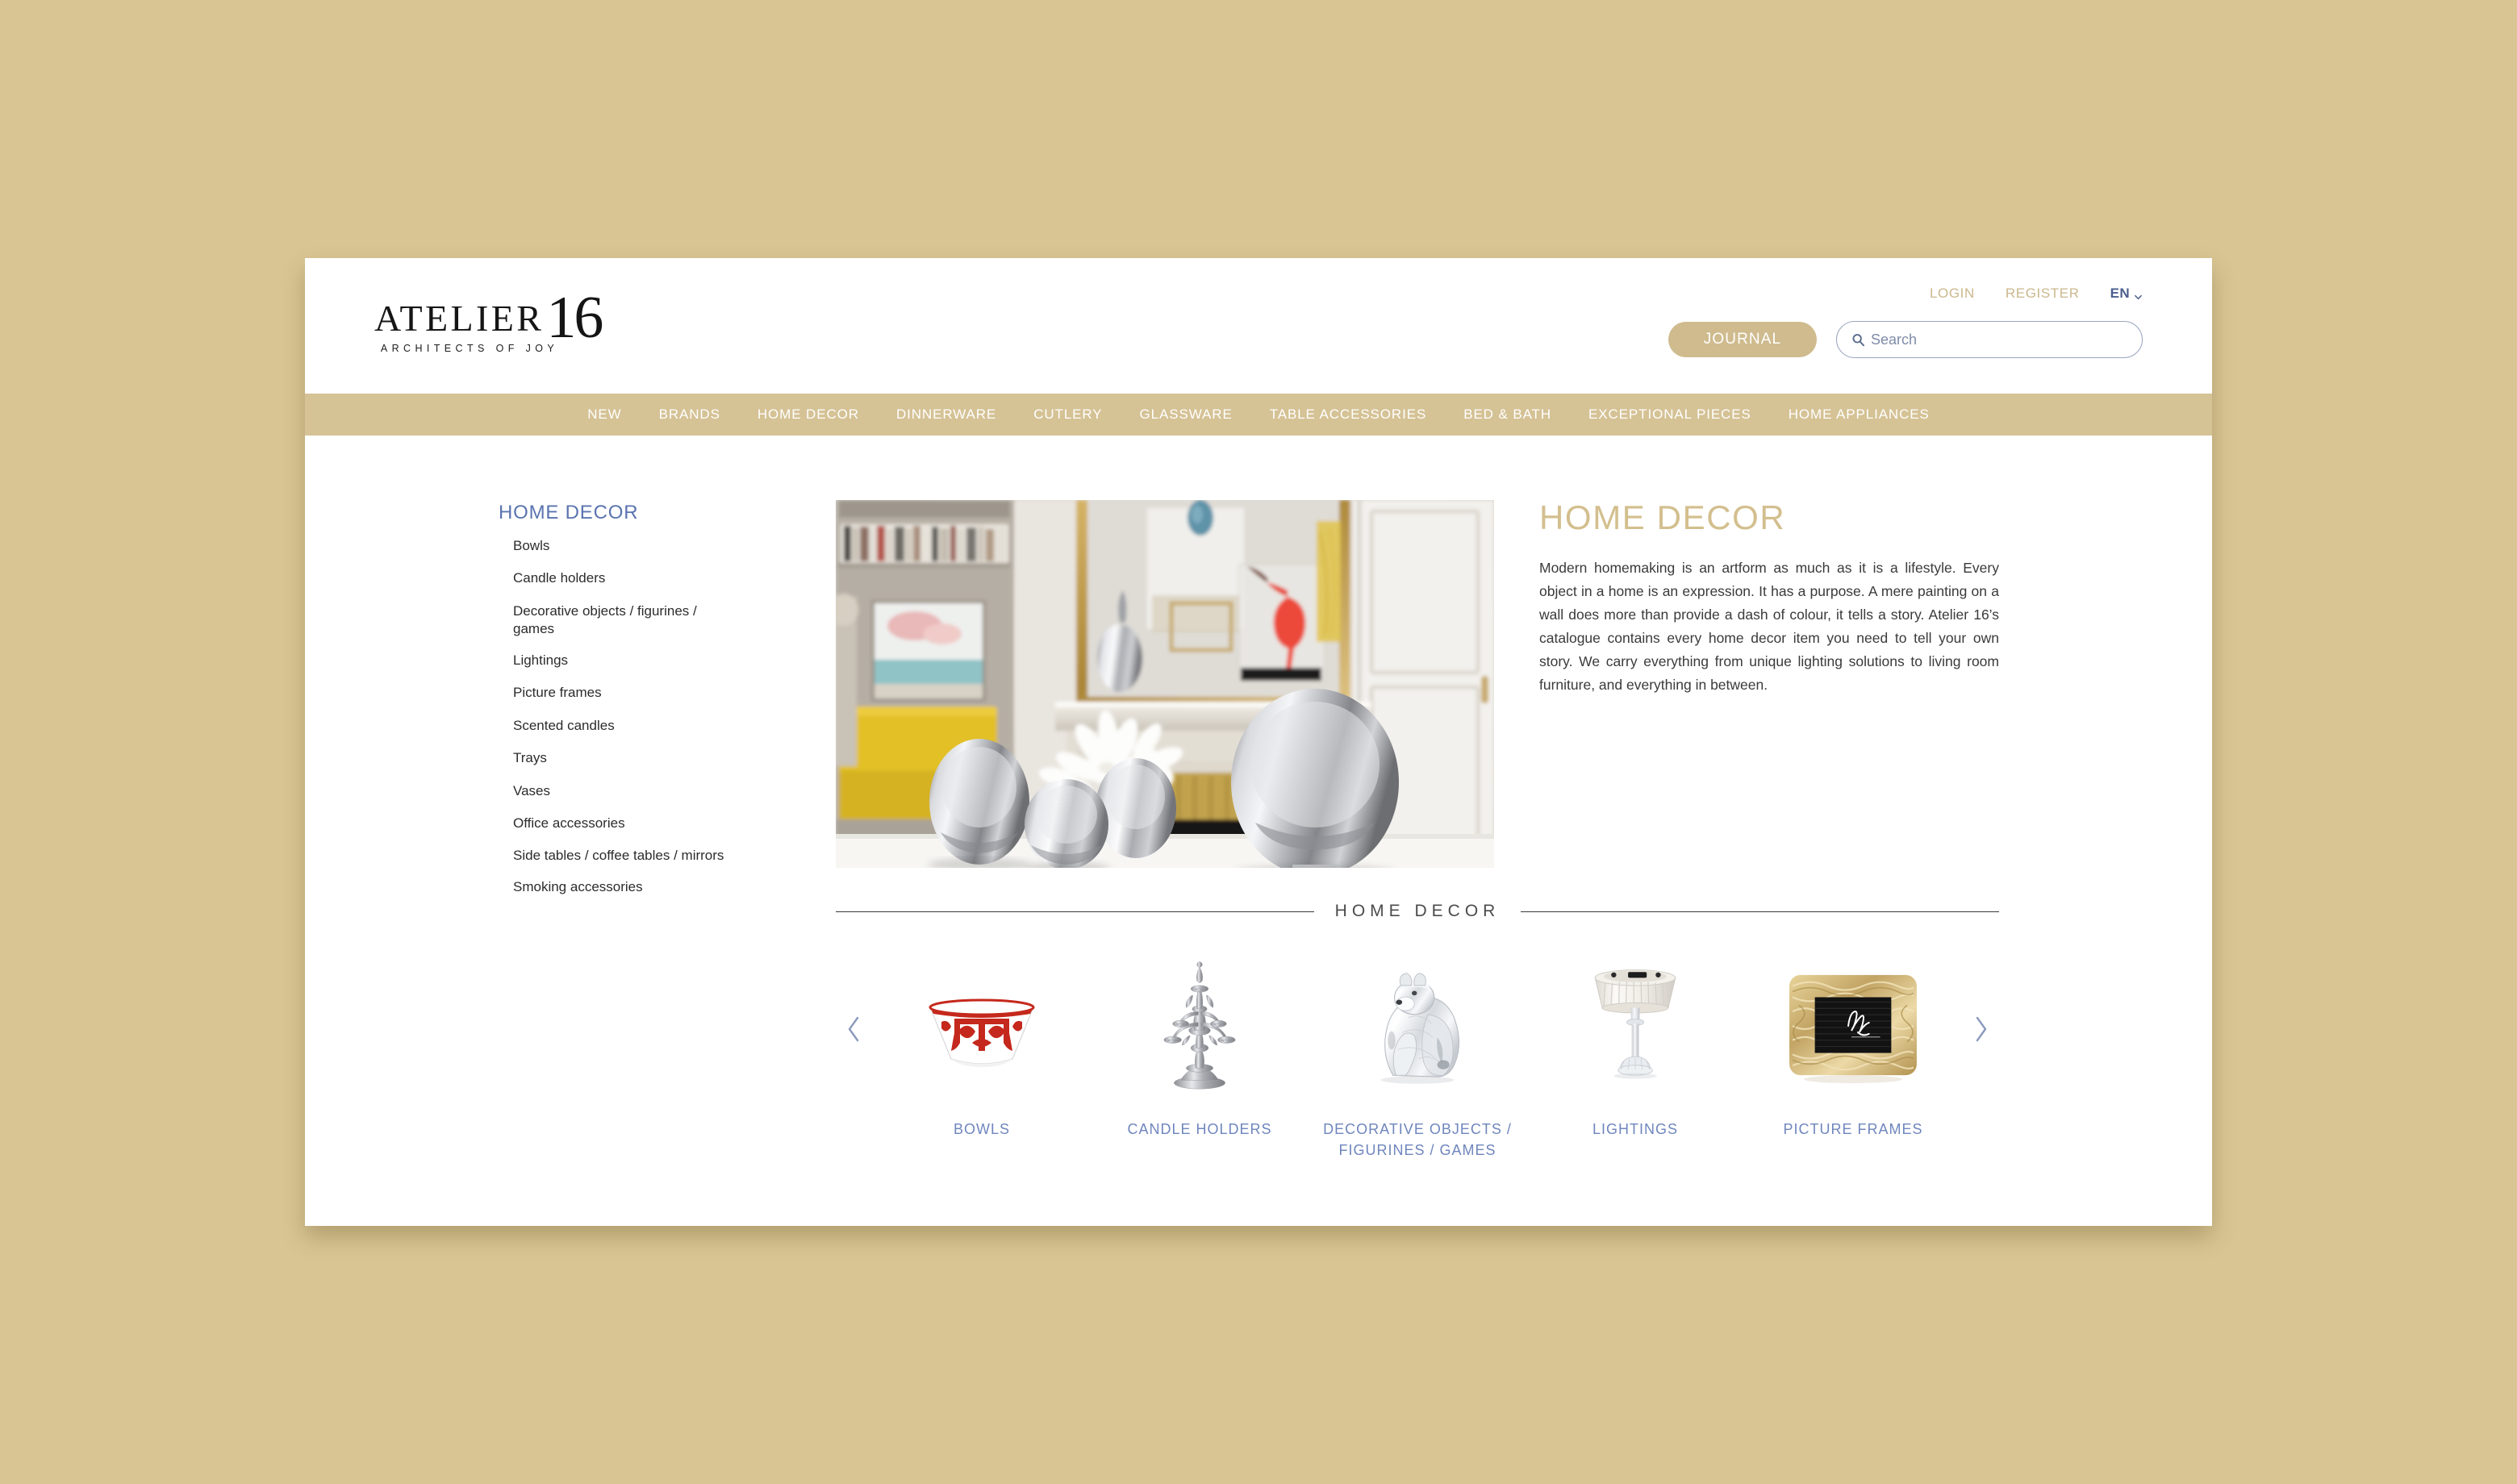 The height and width of the screenshot is (1484, 2517). I want to click on list-item: Vases, so click(623, 791).